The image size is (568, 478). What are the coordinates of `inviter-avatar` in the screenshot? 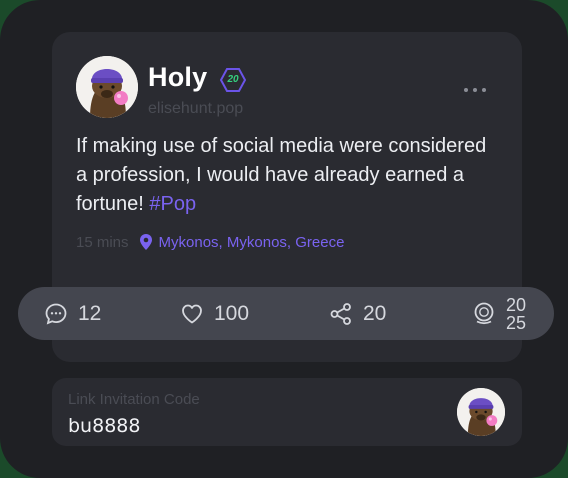 It's located at (481, 412).